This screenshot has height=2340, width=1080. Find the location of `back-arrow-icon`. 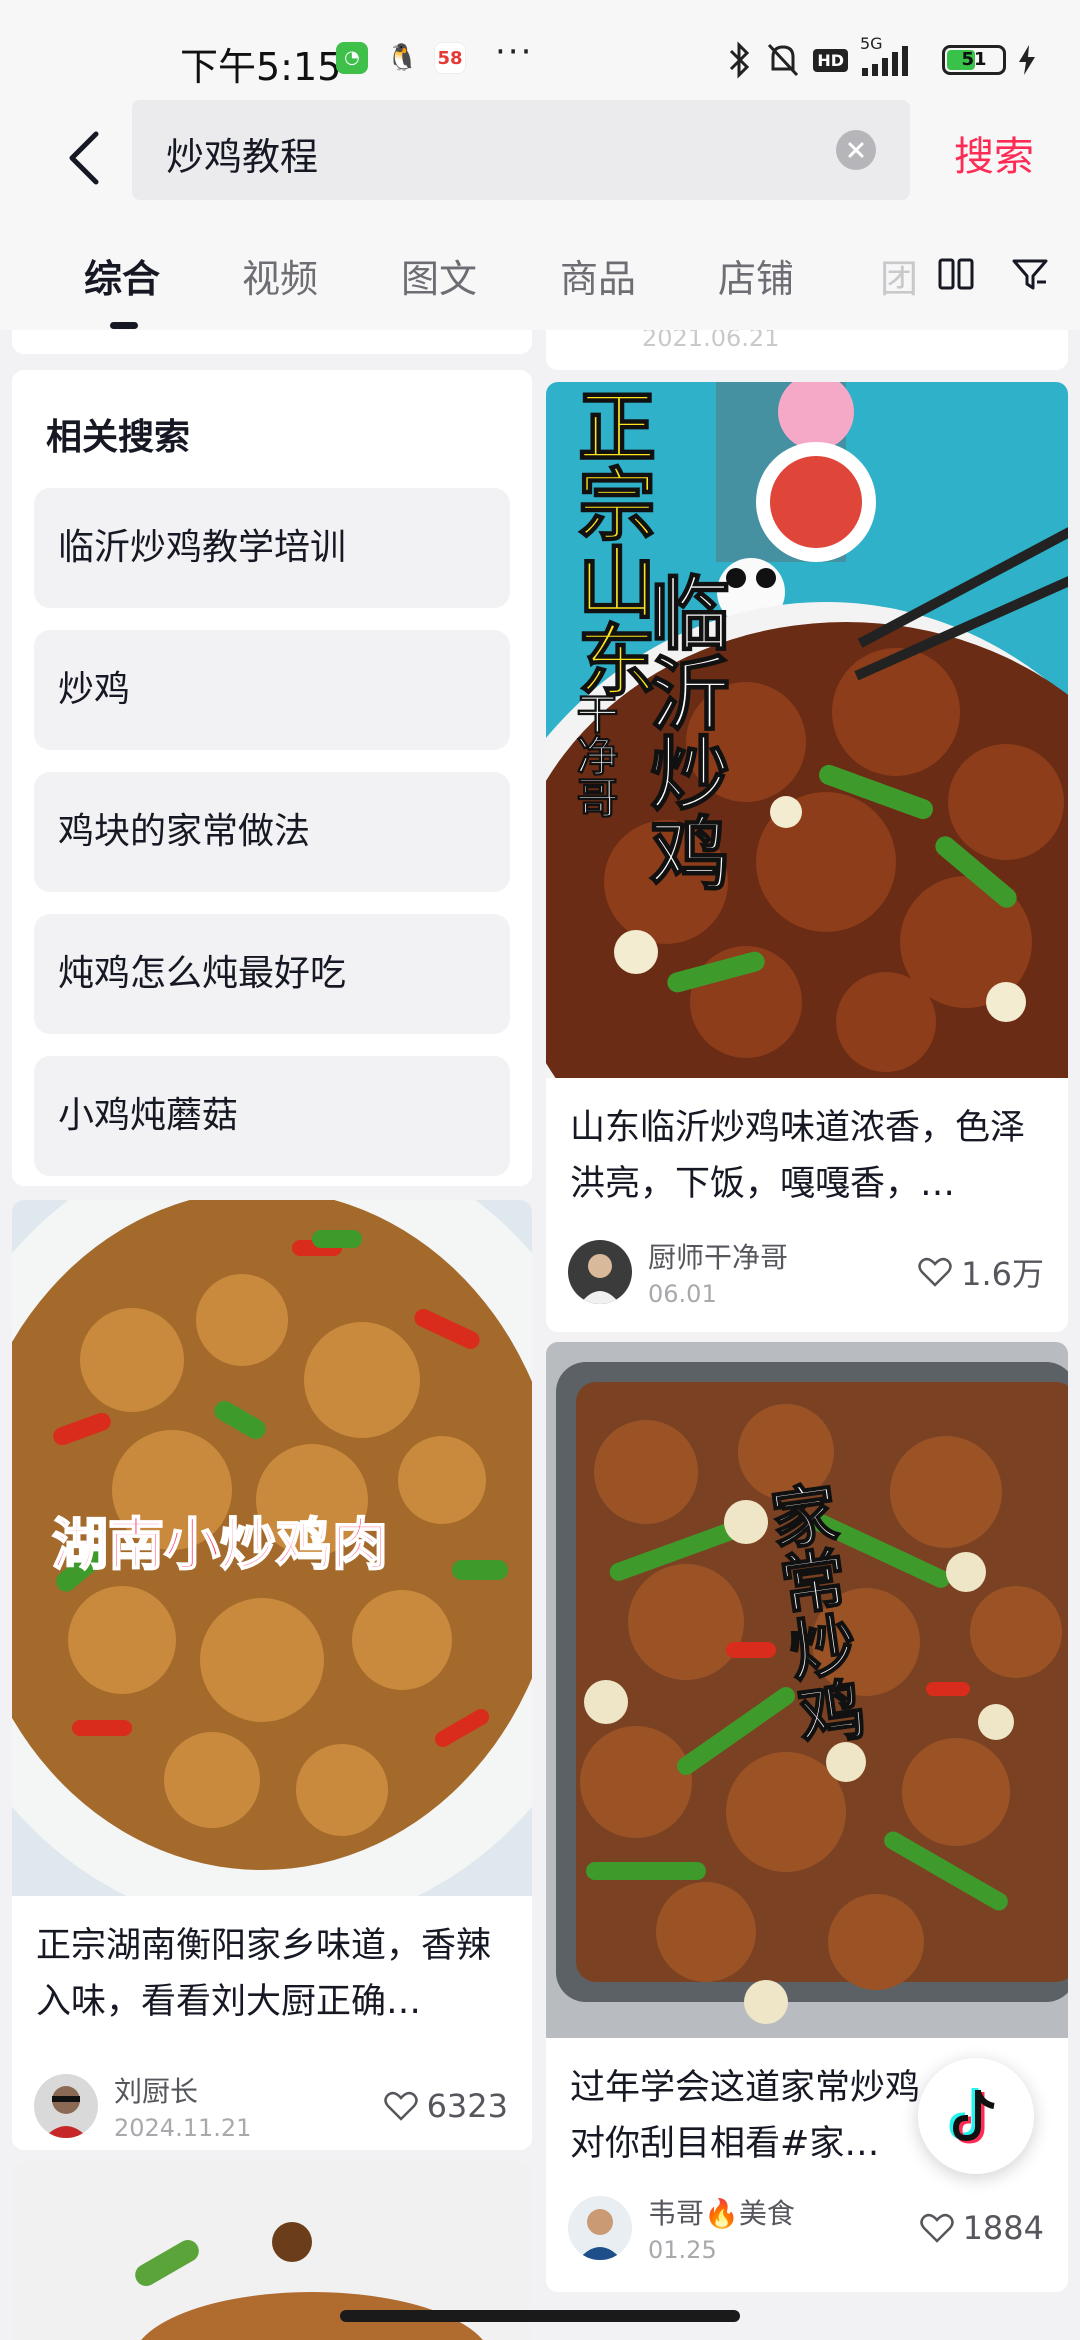

back-arrow-icon is located at coordinates (84, 158).